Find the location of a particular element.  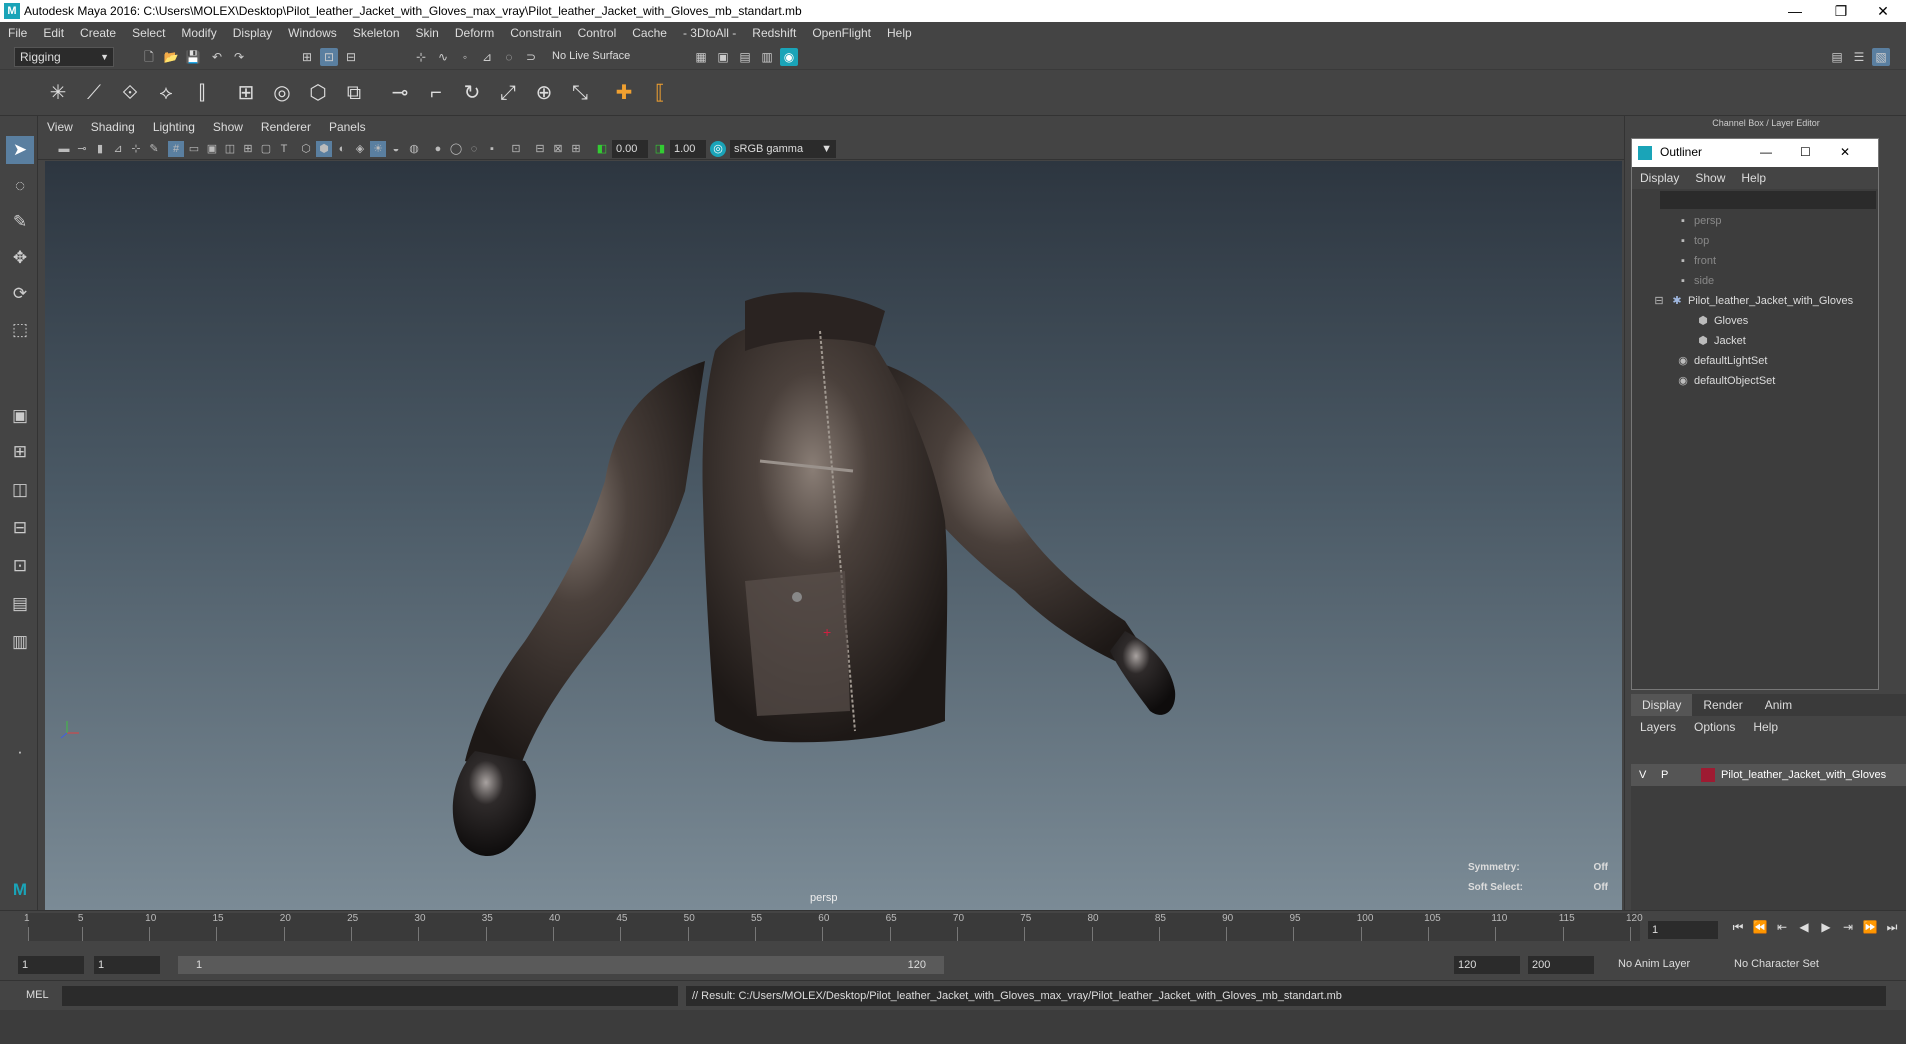

wireframe-on-shaded-icon: ◐ is located at coordinates (342, 149).